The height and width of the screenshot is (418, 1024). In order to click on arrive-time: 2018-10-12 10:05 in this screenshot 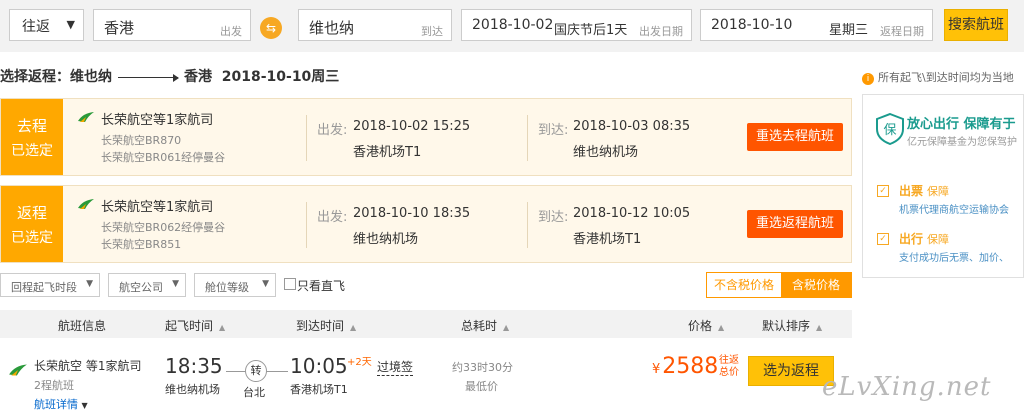, I will do `click(632, 213)`.